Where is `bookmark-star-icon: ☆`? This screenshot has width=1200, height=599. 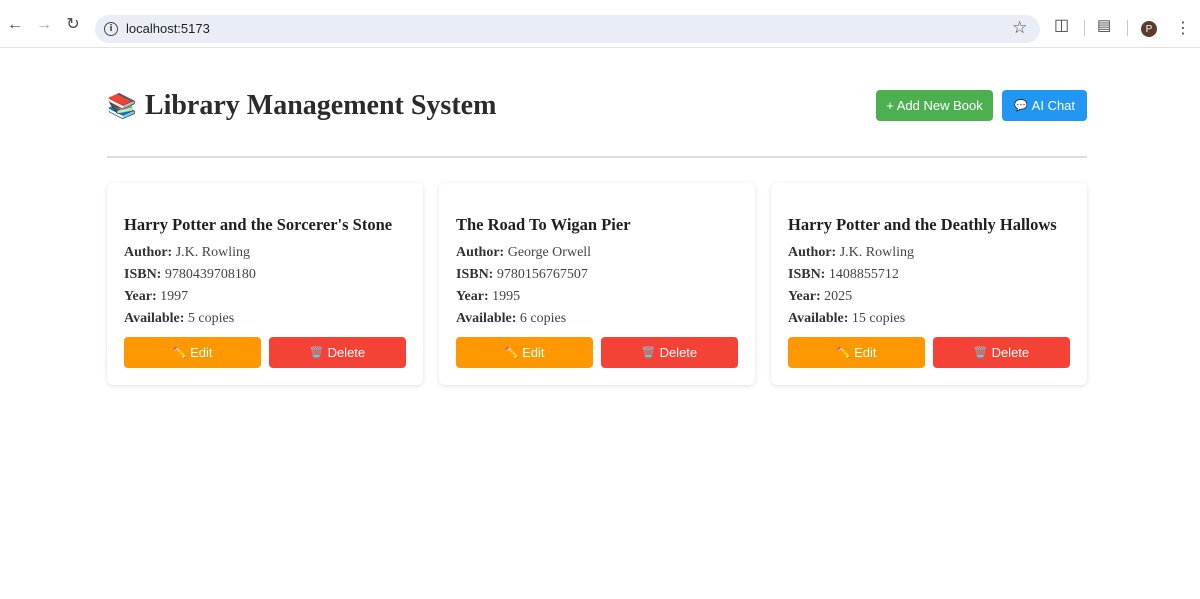
bookmark-star-icon: ☆ is located at coordinates (1019, 27).